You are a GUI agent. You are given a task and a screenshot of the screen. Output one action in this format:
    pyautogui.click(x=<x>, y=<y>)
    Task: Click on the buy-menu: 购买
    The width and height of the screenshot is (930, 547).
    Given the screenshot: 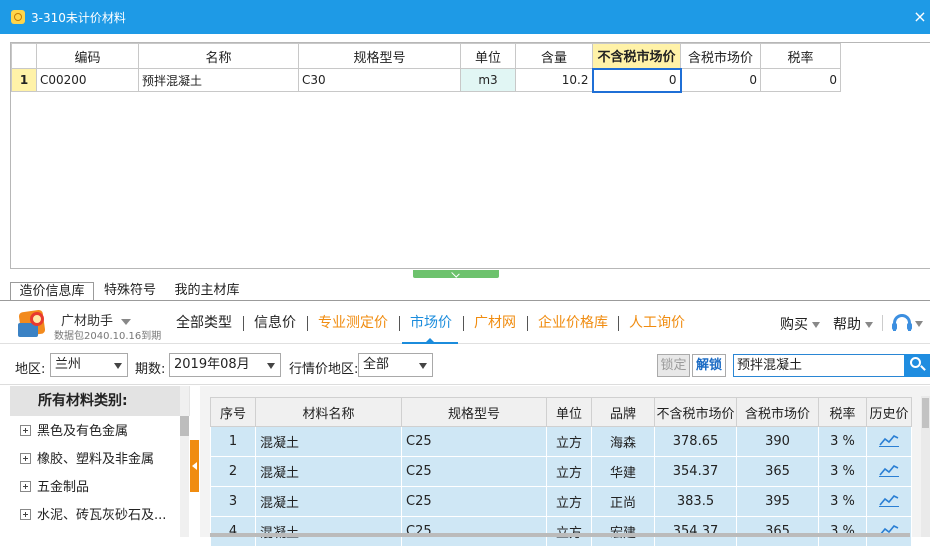 What is the action you would take?
    pyautogui.click(x=800, y=324)
    